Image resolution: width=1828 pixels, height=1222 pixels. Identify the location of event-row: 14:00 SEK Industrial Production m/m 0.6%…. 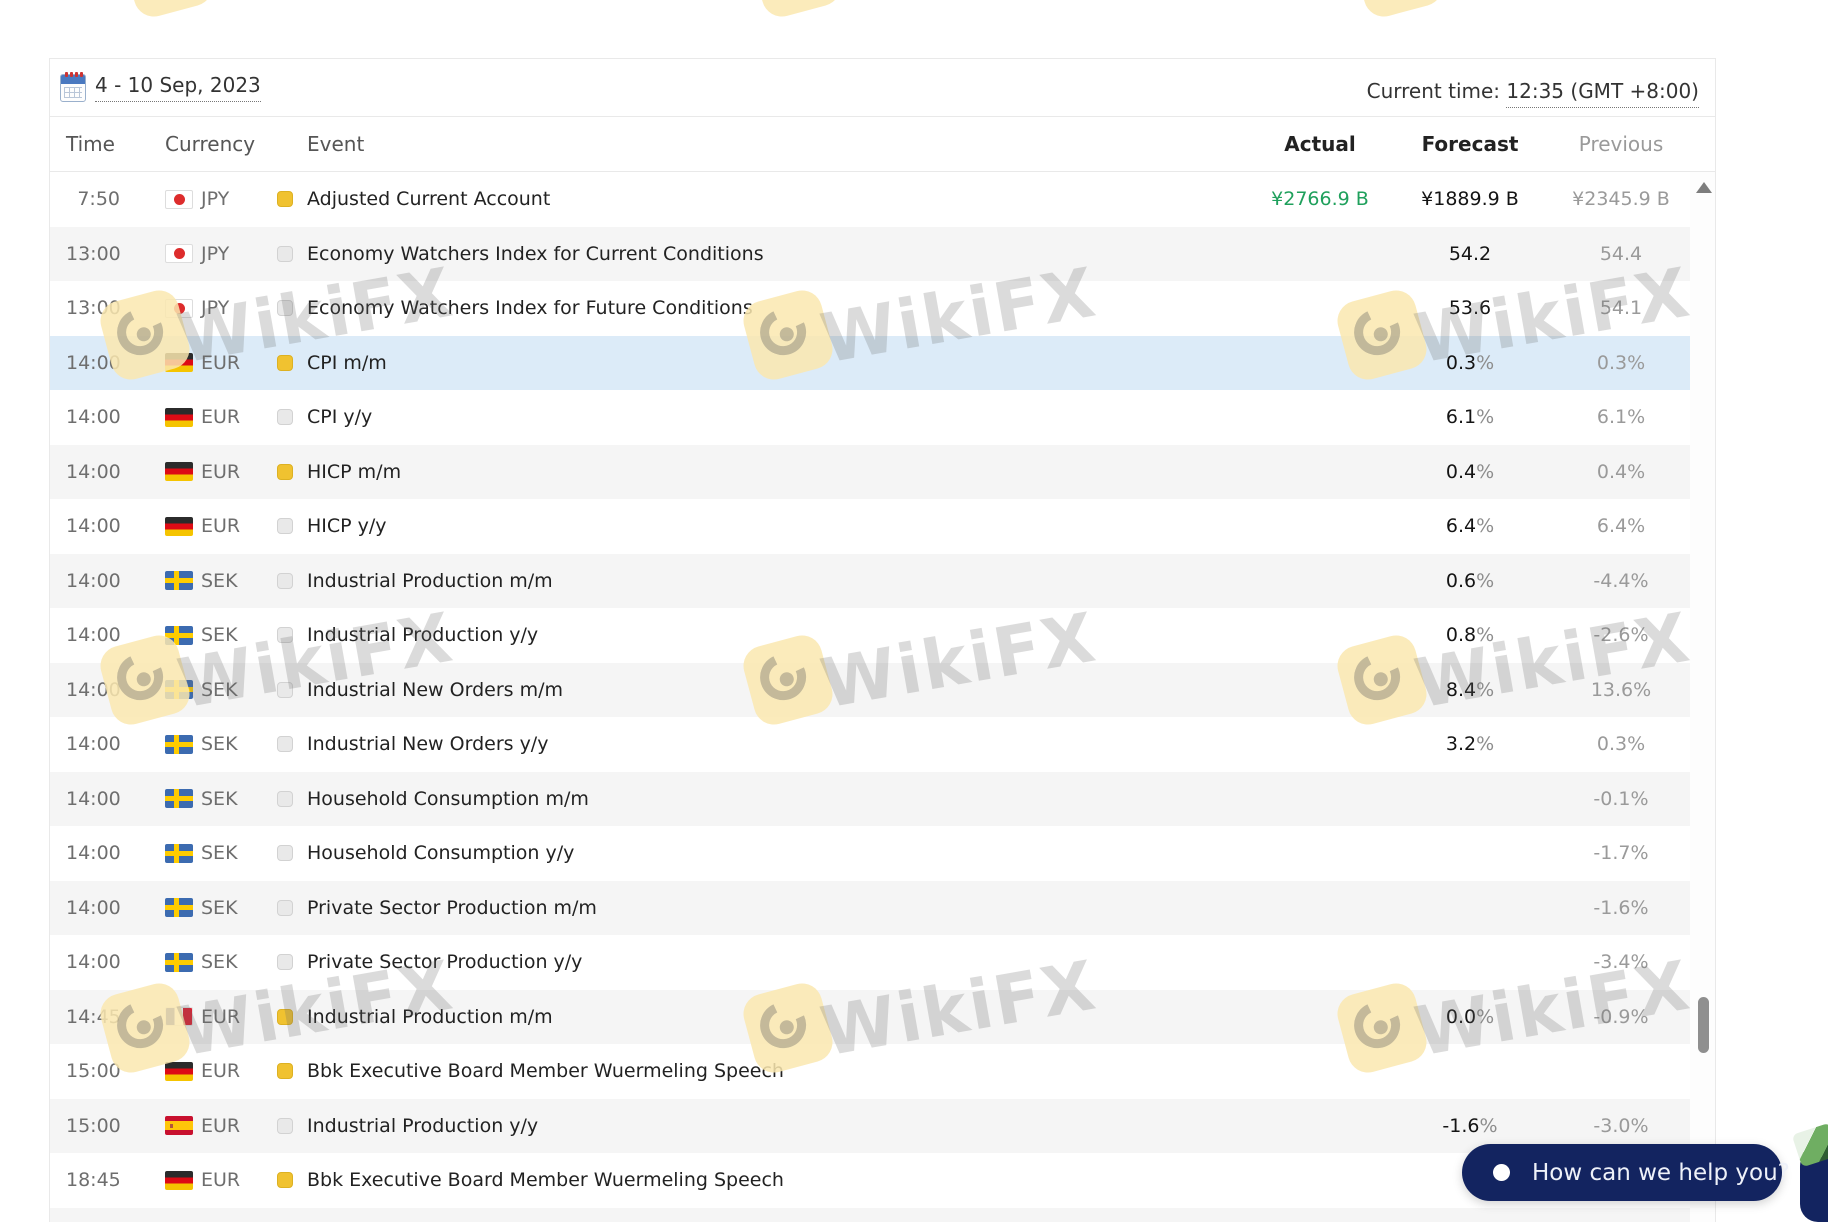
(870, 580).